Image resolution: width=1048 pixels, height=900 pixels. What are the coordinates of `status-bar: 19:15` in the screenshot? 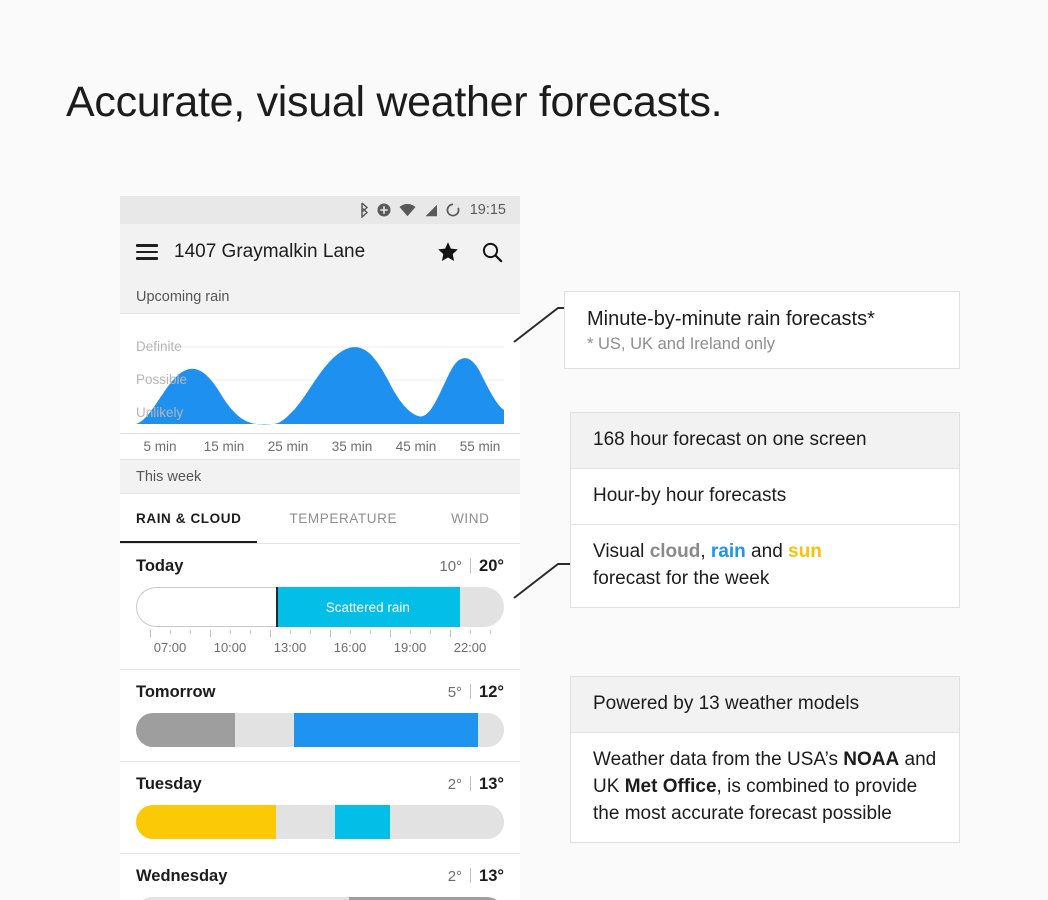 It's located at (320, 210).